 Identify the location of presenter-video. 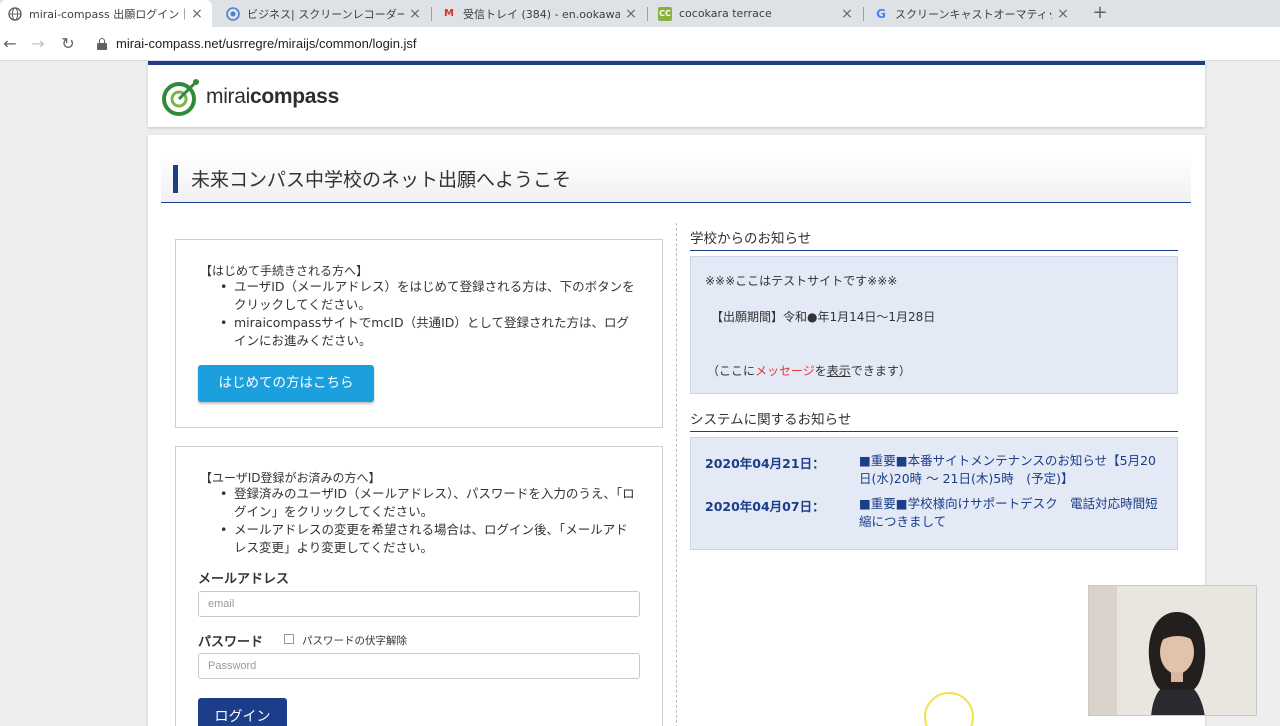
(1172, 650).